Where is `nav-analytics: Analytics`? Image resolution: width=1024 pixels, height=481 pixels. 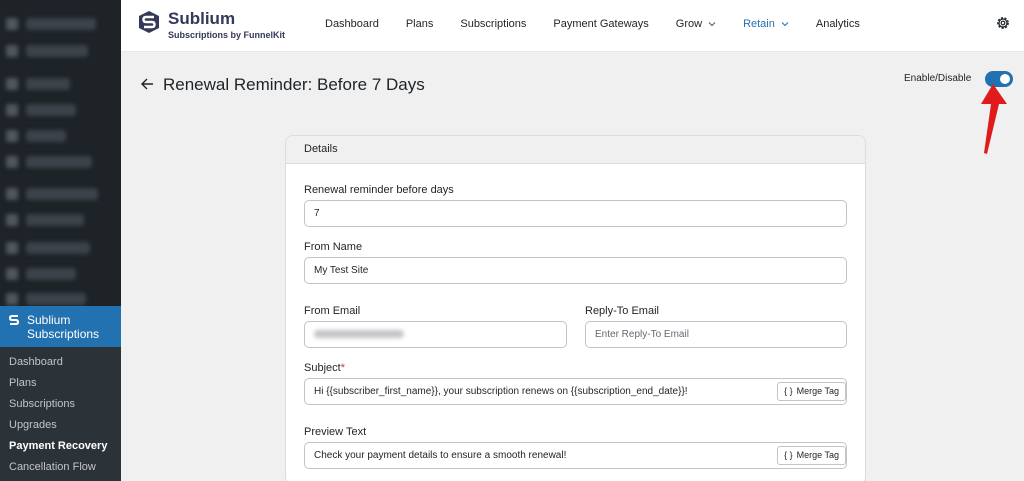 nav-analytics: Analytics is located at coordinates (838, 24).